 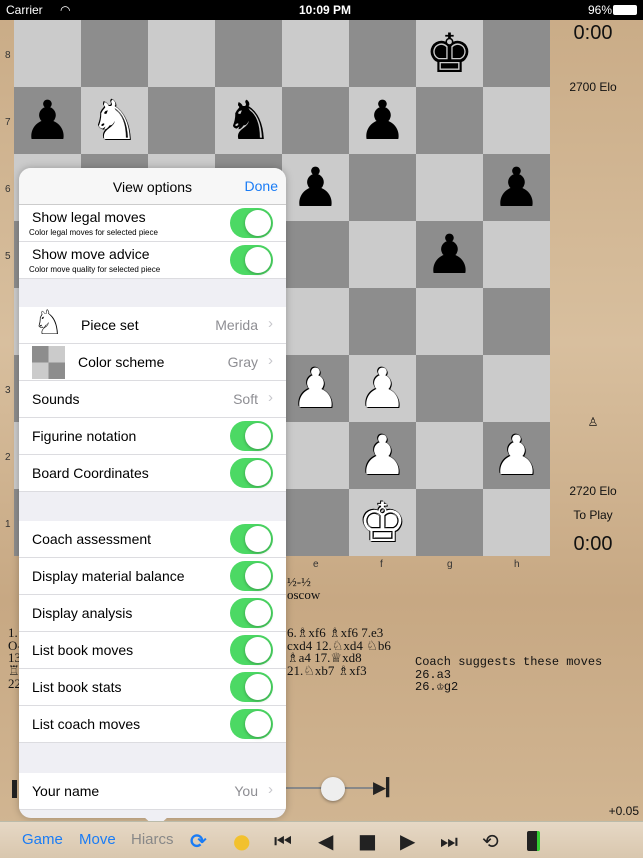 What do you see at coordinates (509, 662) in the screenshot?
I see `coach-line: Coach suggests these moves` at bounding box center [509, 662].